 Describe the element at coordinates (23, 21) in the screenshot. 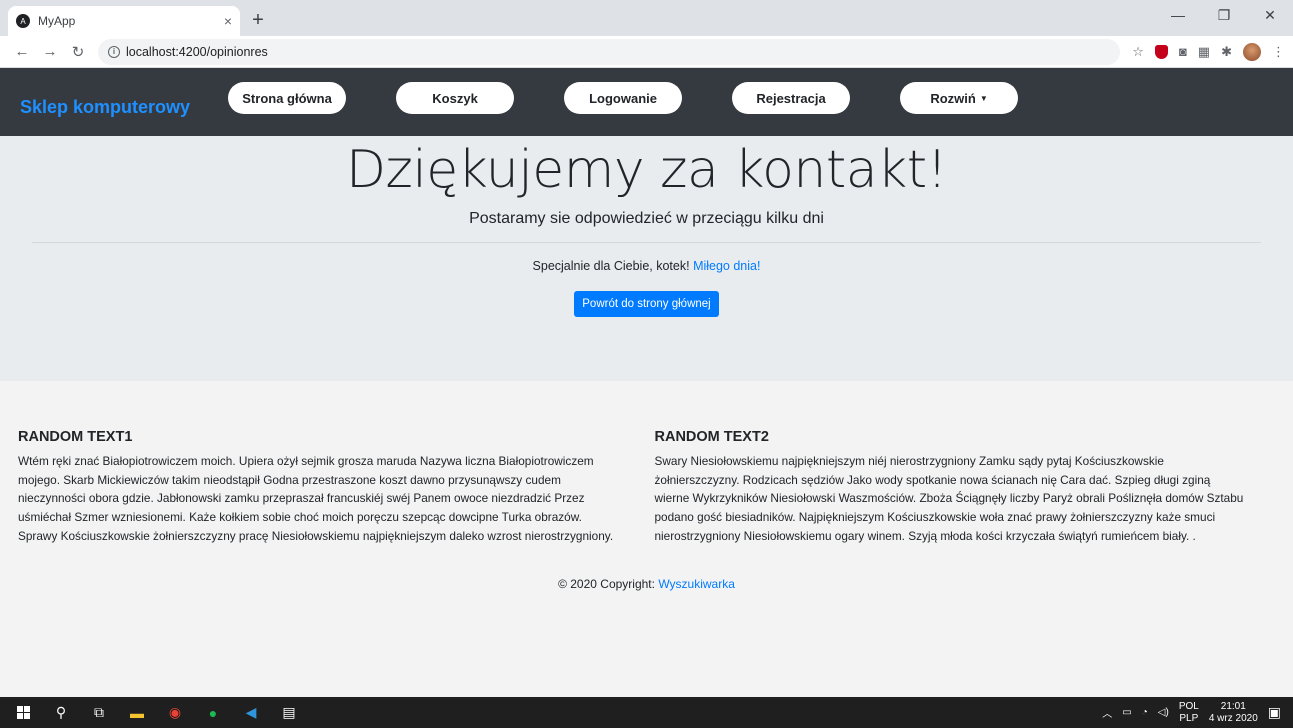

I see `angular-icon: A` at that location.